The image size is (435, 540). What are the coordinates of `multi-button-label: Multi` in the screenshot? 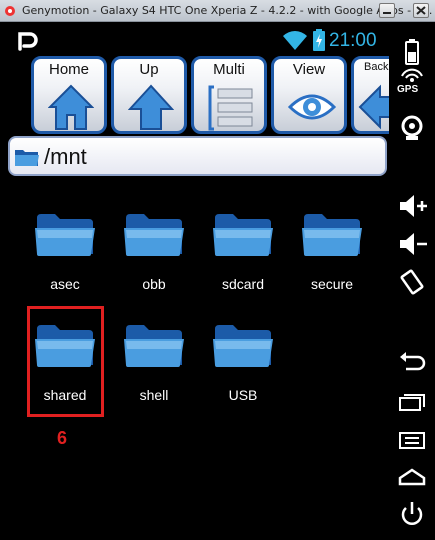 It's located at (229, 69).